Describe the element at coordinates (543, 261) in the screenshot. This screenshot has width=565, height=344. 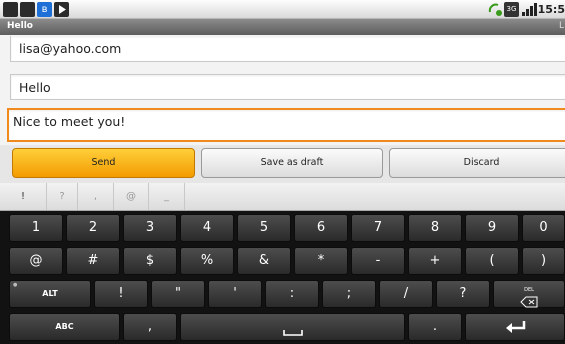
I see `key-close-paren: )` at that location.